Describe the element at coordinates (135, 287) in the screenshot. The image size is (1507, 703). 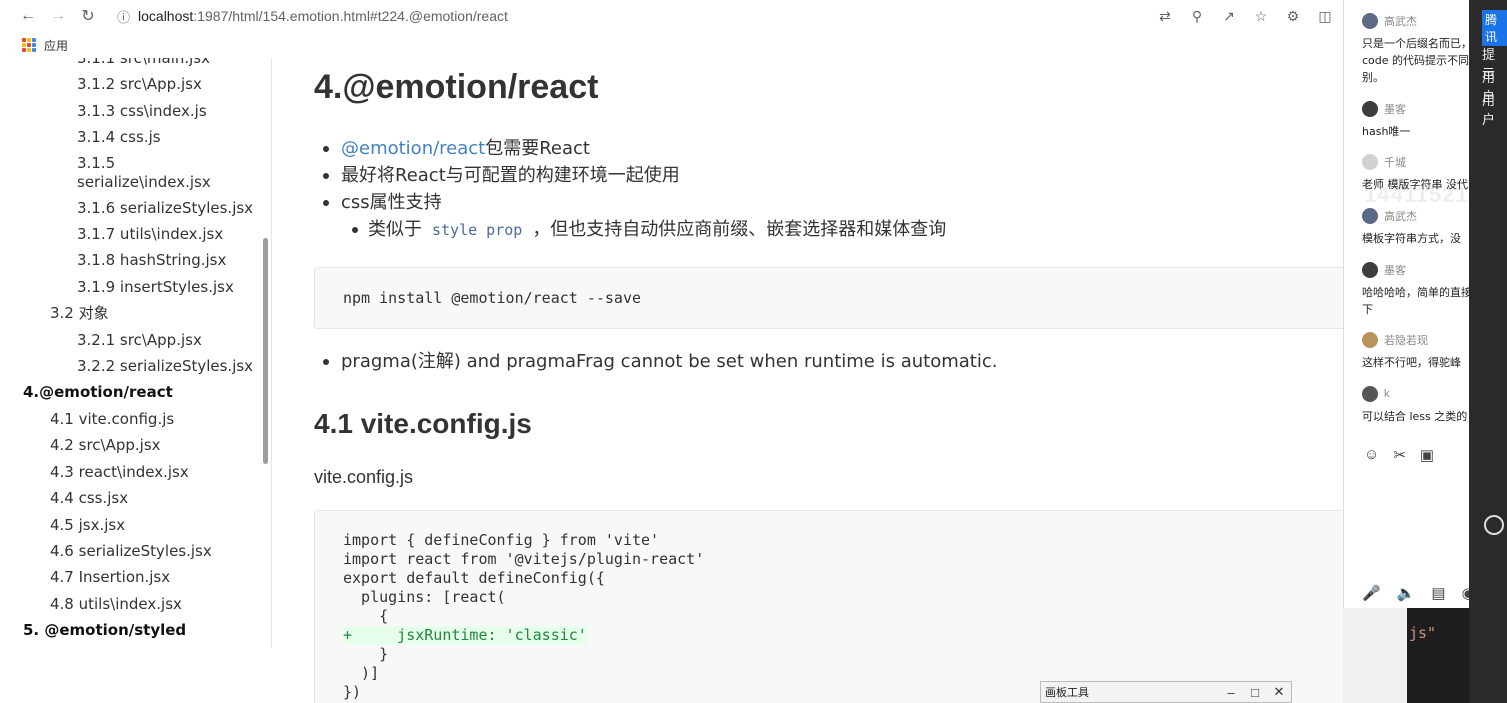
I see `toc-item: 3.1.9 insertStyles.jsx` at that location.